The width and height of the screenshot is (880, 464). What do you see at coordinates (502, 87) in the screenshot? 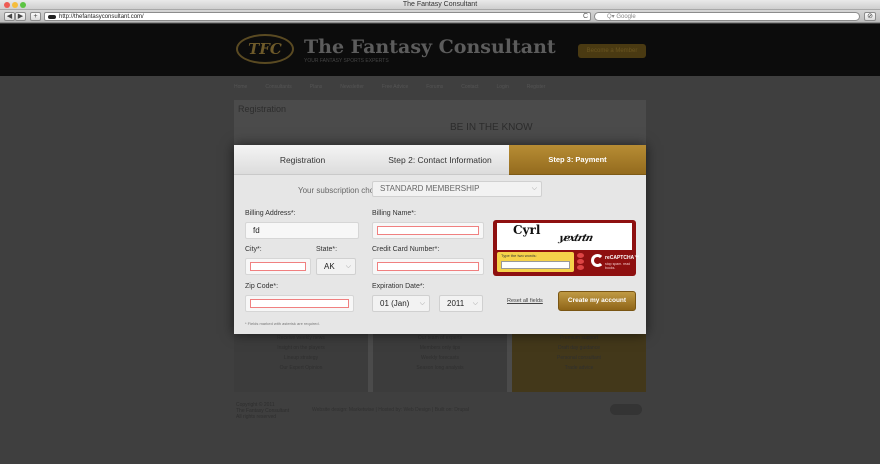
I see `nav-item: Login` at bounding box center [502, 87].